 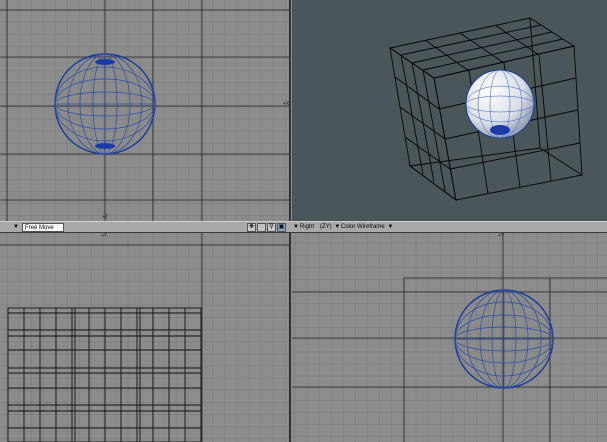 What do you see at coordinates (105, 217) in the screenshot?
I see `axis-label-z: +Z` at bounding box center [105, 217].